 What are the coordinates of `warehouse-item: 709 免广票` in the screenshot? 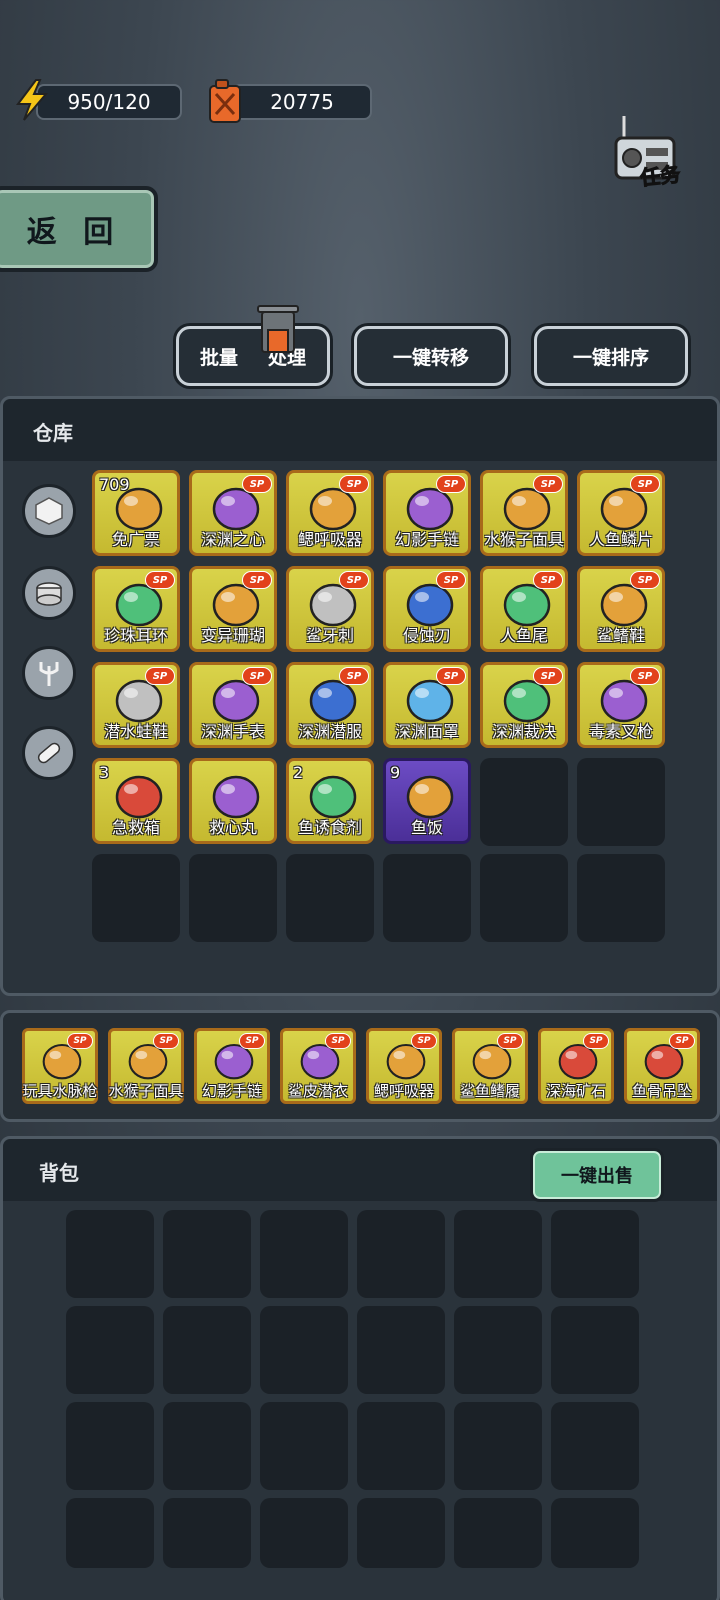 It's located at (136, 513).